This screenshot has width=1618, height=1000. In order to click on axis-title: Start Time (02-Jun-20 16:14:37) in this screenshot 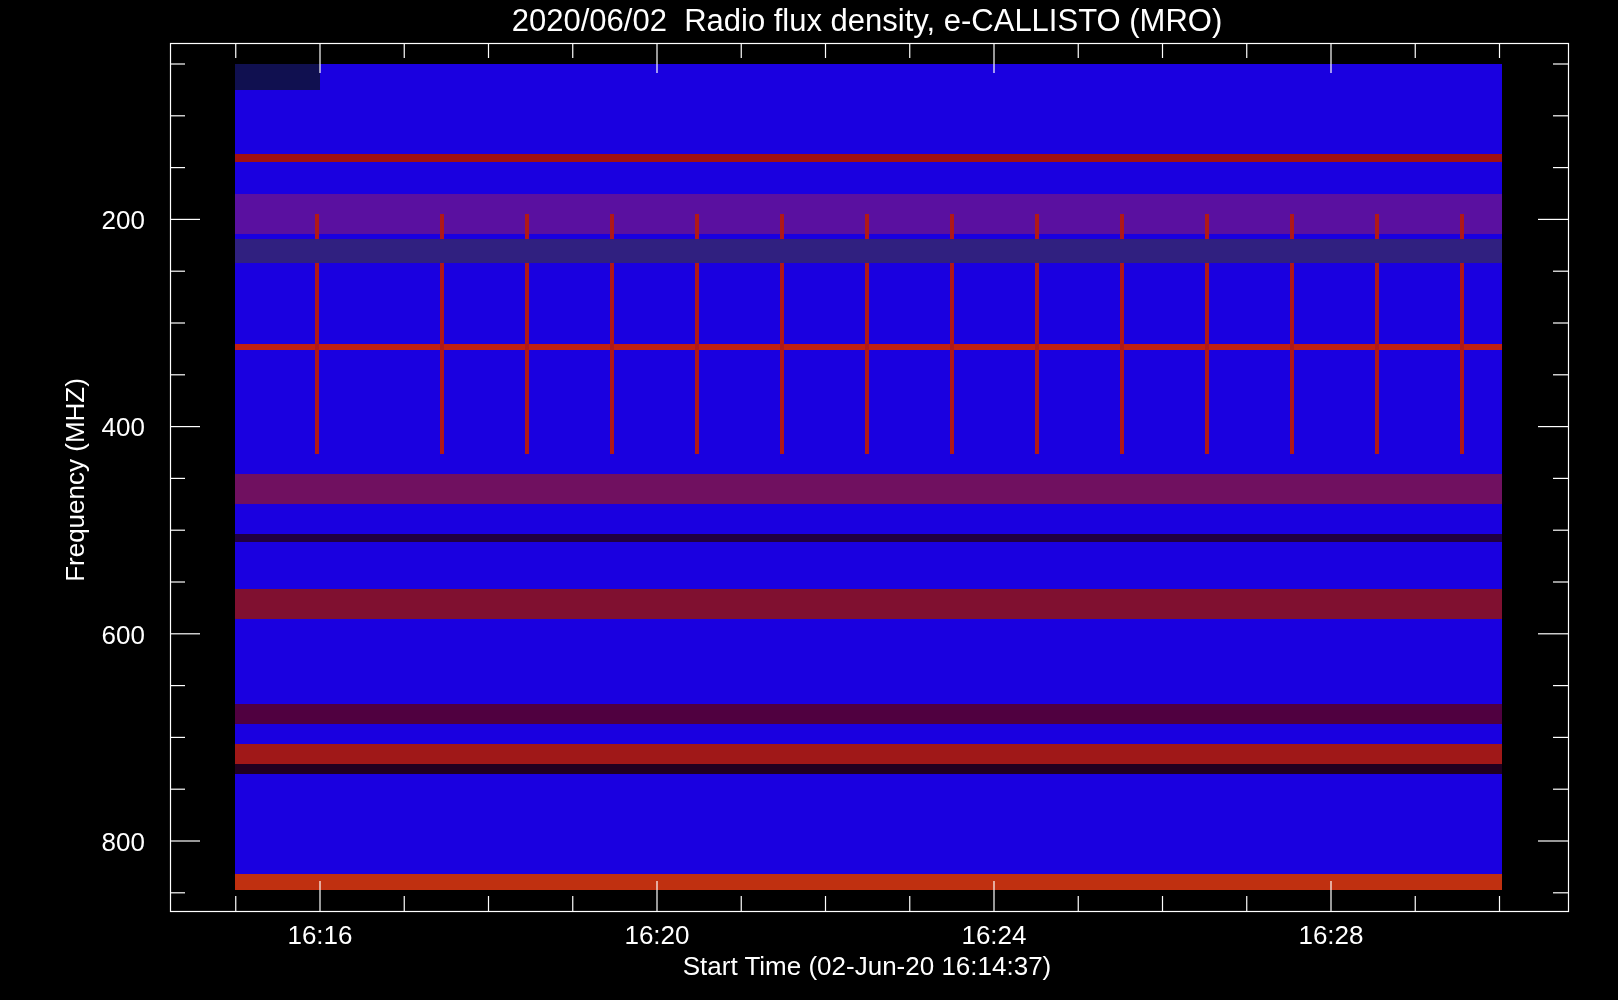, I will do `click(867, 966)`.